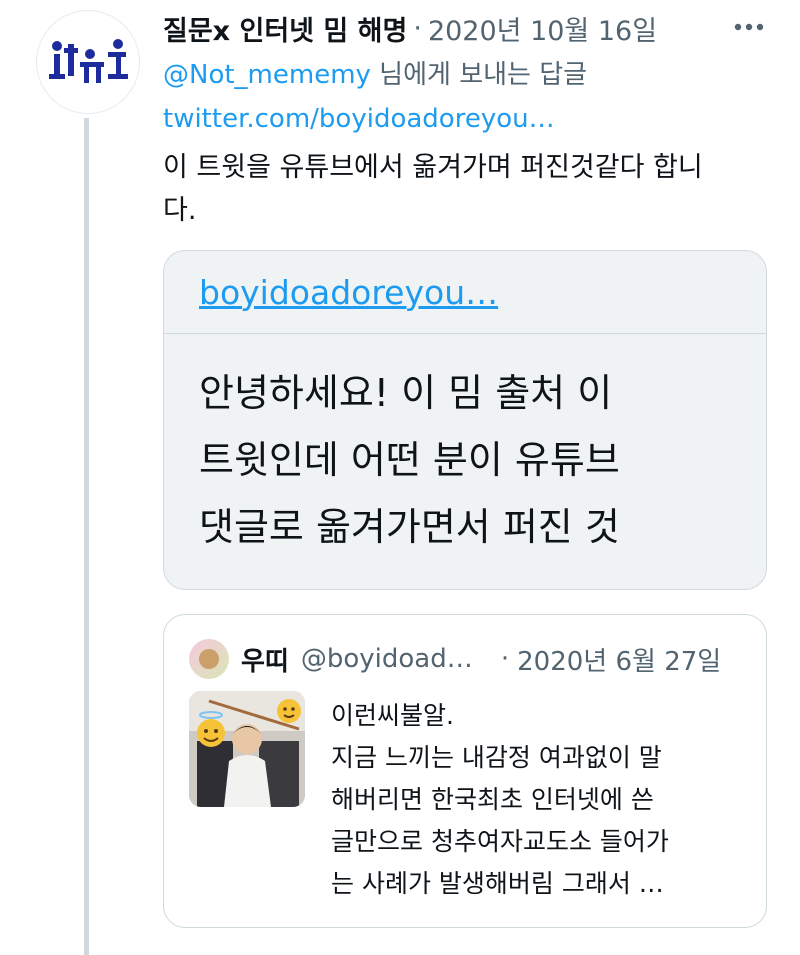  I want to click on tweet-text: 이 트윗을 유튜브에서 옮겨가며 퍼진것같다 합니 다., so click(463, 189).